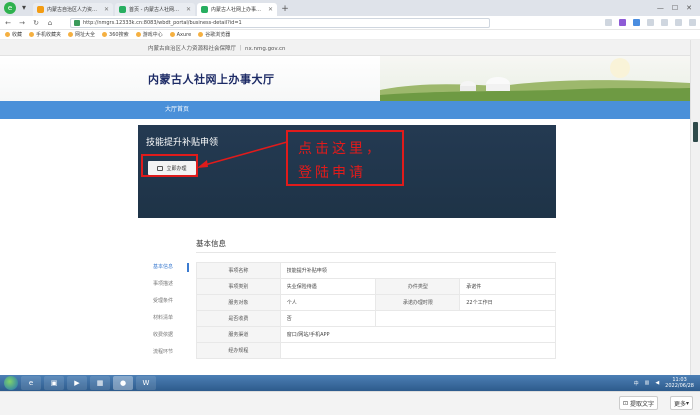 This screenshot has height=415, width=700. I want to click on forward-icon: →, so click(22, 23).